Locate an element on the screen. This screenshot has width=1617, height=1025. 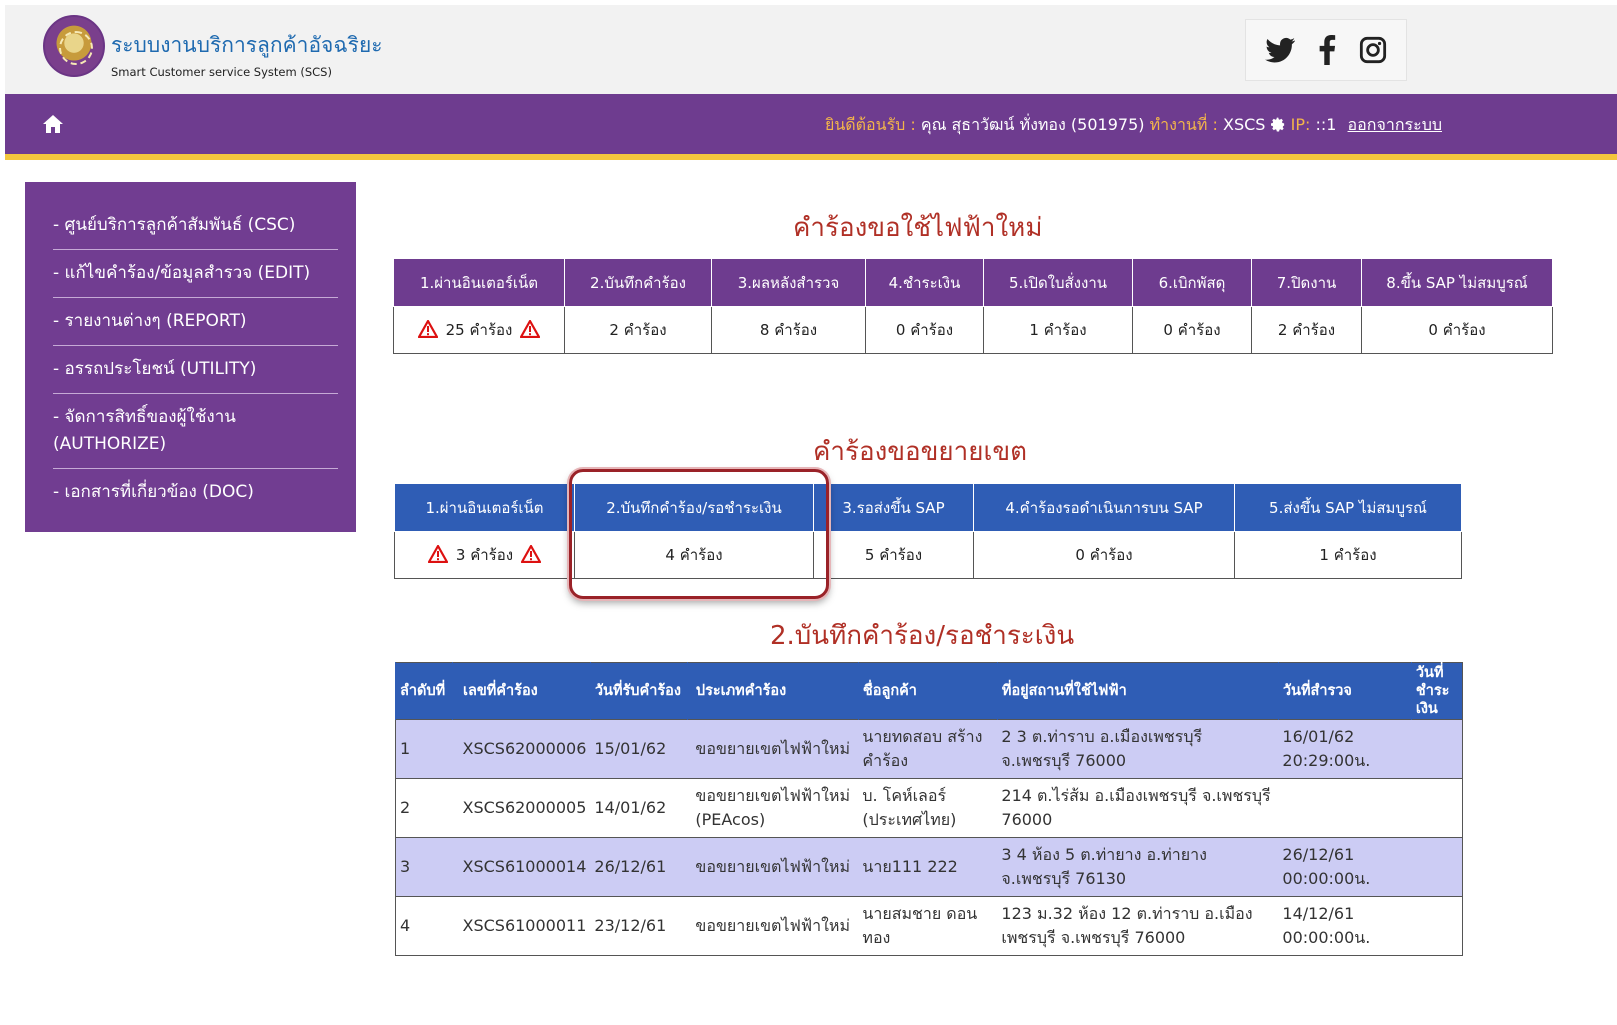
cell-survey-date is located at coordinates (1345, 808).